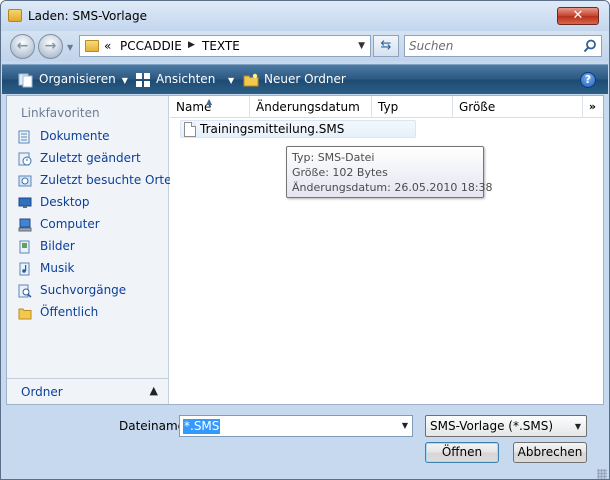  I want to click on command-bar: Organisieren ▼ Ansichten ▼ Neuer Ordner ?, so click(305, 79).